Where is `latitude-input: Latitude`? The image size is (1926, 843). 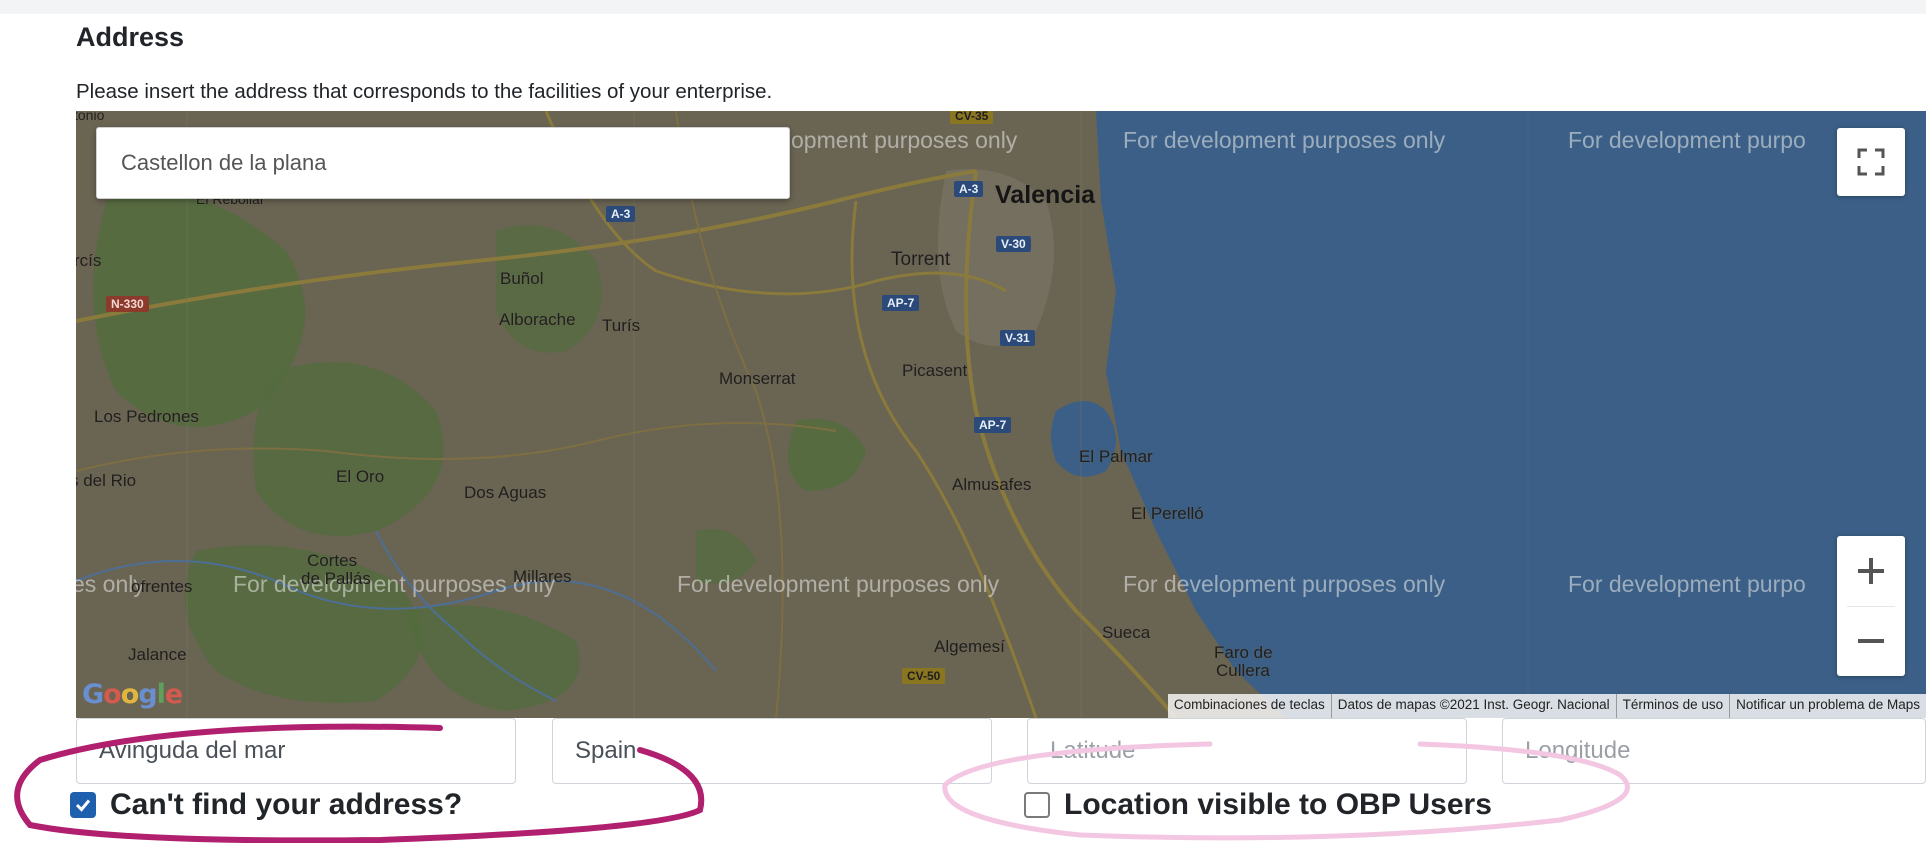 latitude-input: Latitude is located at coordinates (1247, 751).